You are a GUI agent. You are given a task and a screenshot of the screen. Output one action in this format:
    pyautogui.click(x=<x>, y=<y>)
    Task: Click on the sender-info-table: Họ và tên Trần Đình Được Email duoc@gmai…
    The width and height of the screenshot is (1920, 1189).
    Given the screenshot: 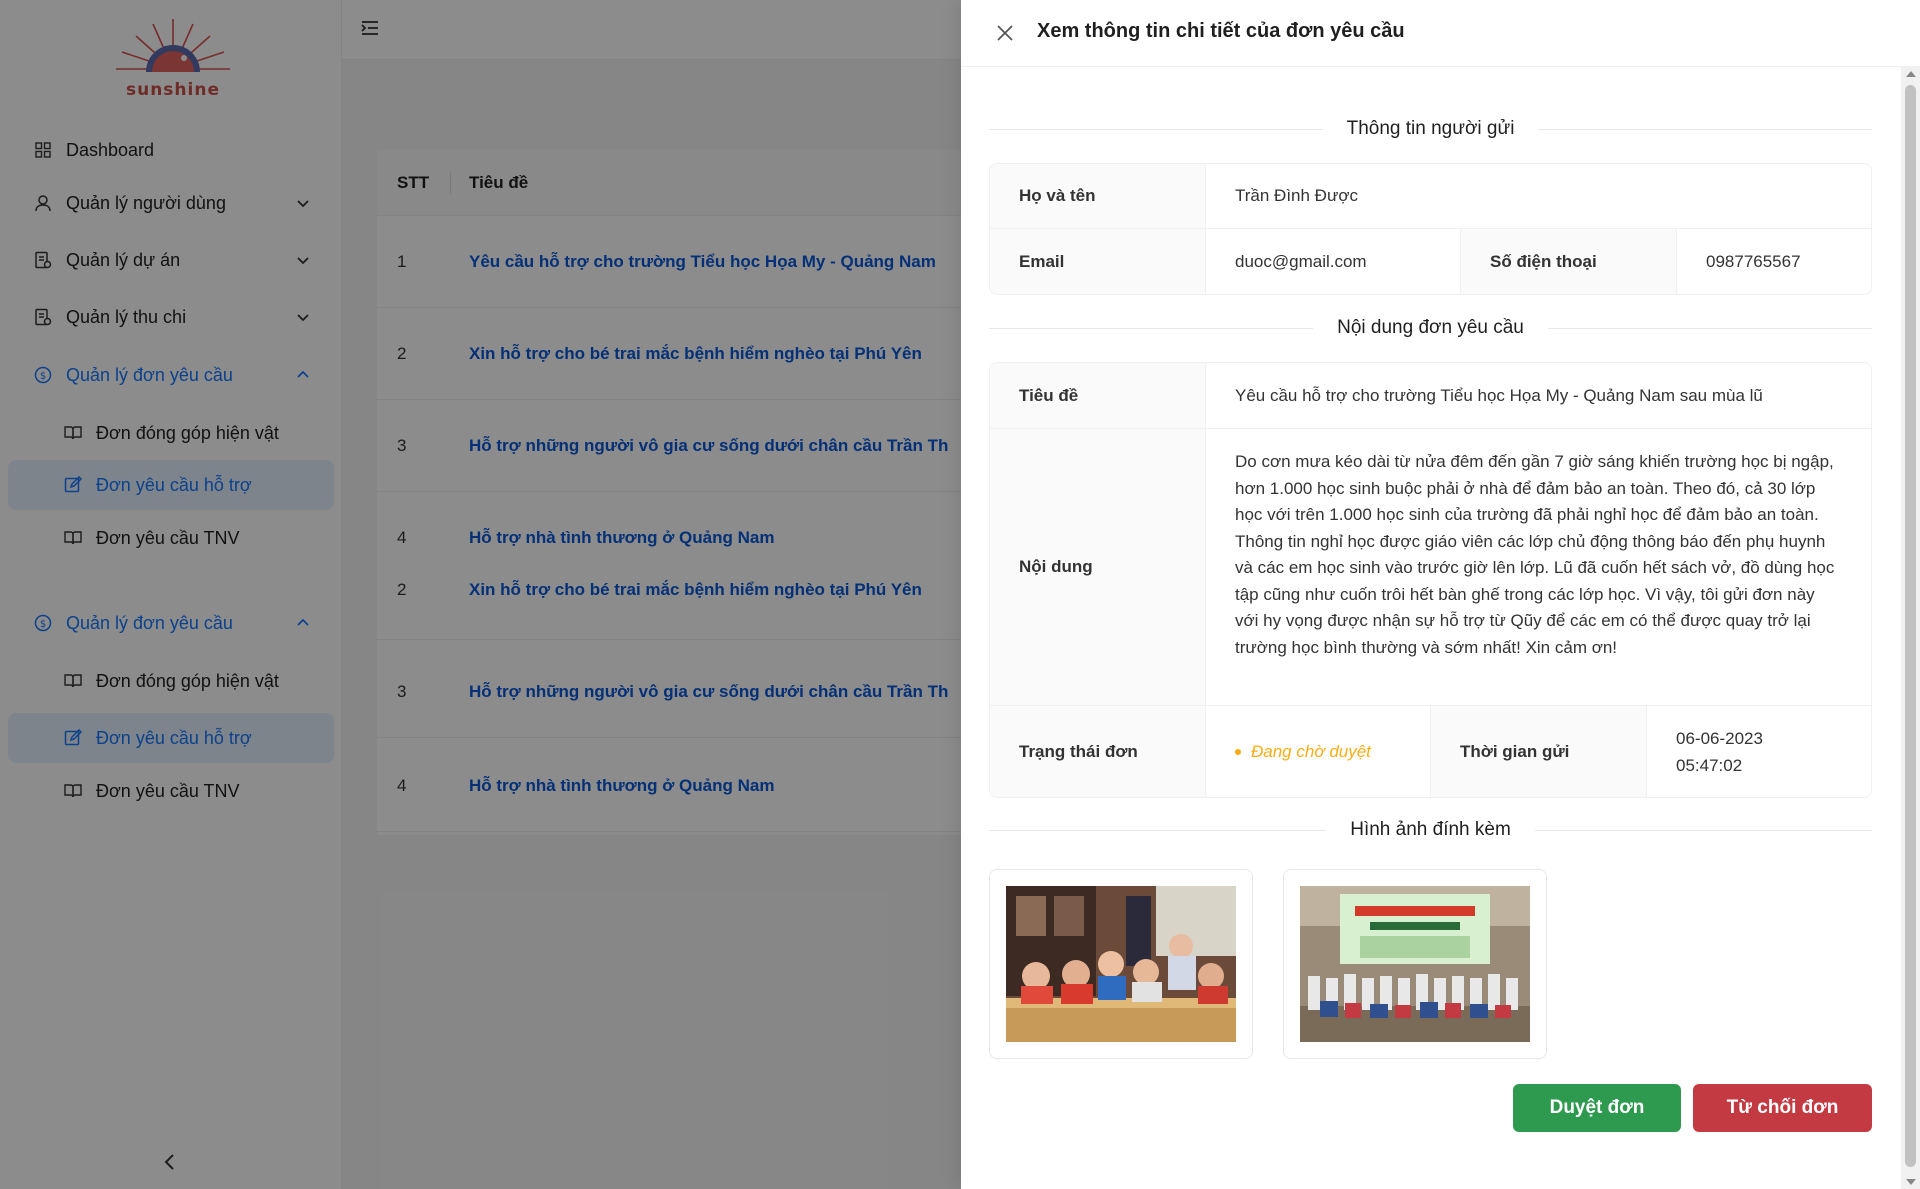 What is the action you would take?
    pyautogui.click(x=1430, y=229)
    